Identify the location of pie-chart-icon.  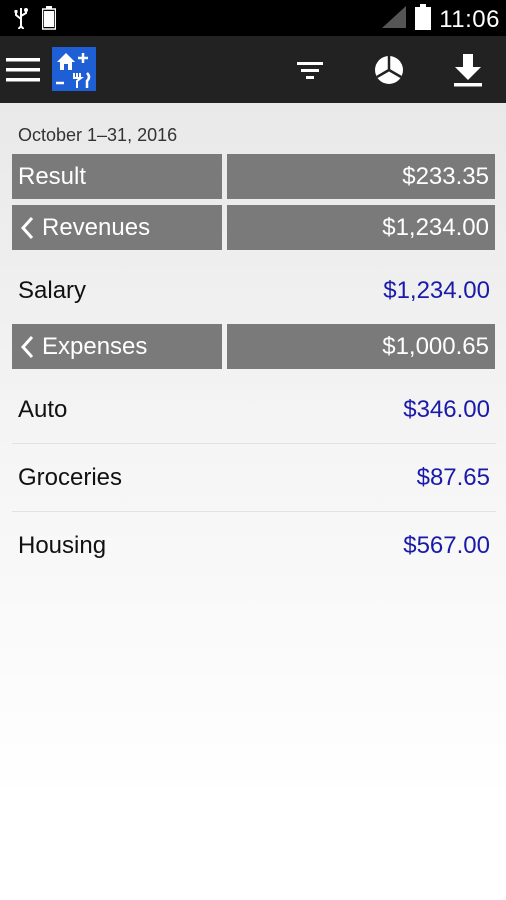
(389, 70).